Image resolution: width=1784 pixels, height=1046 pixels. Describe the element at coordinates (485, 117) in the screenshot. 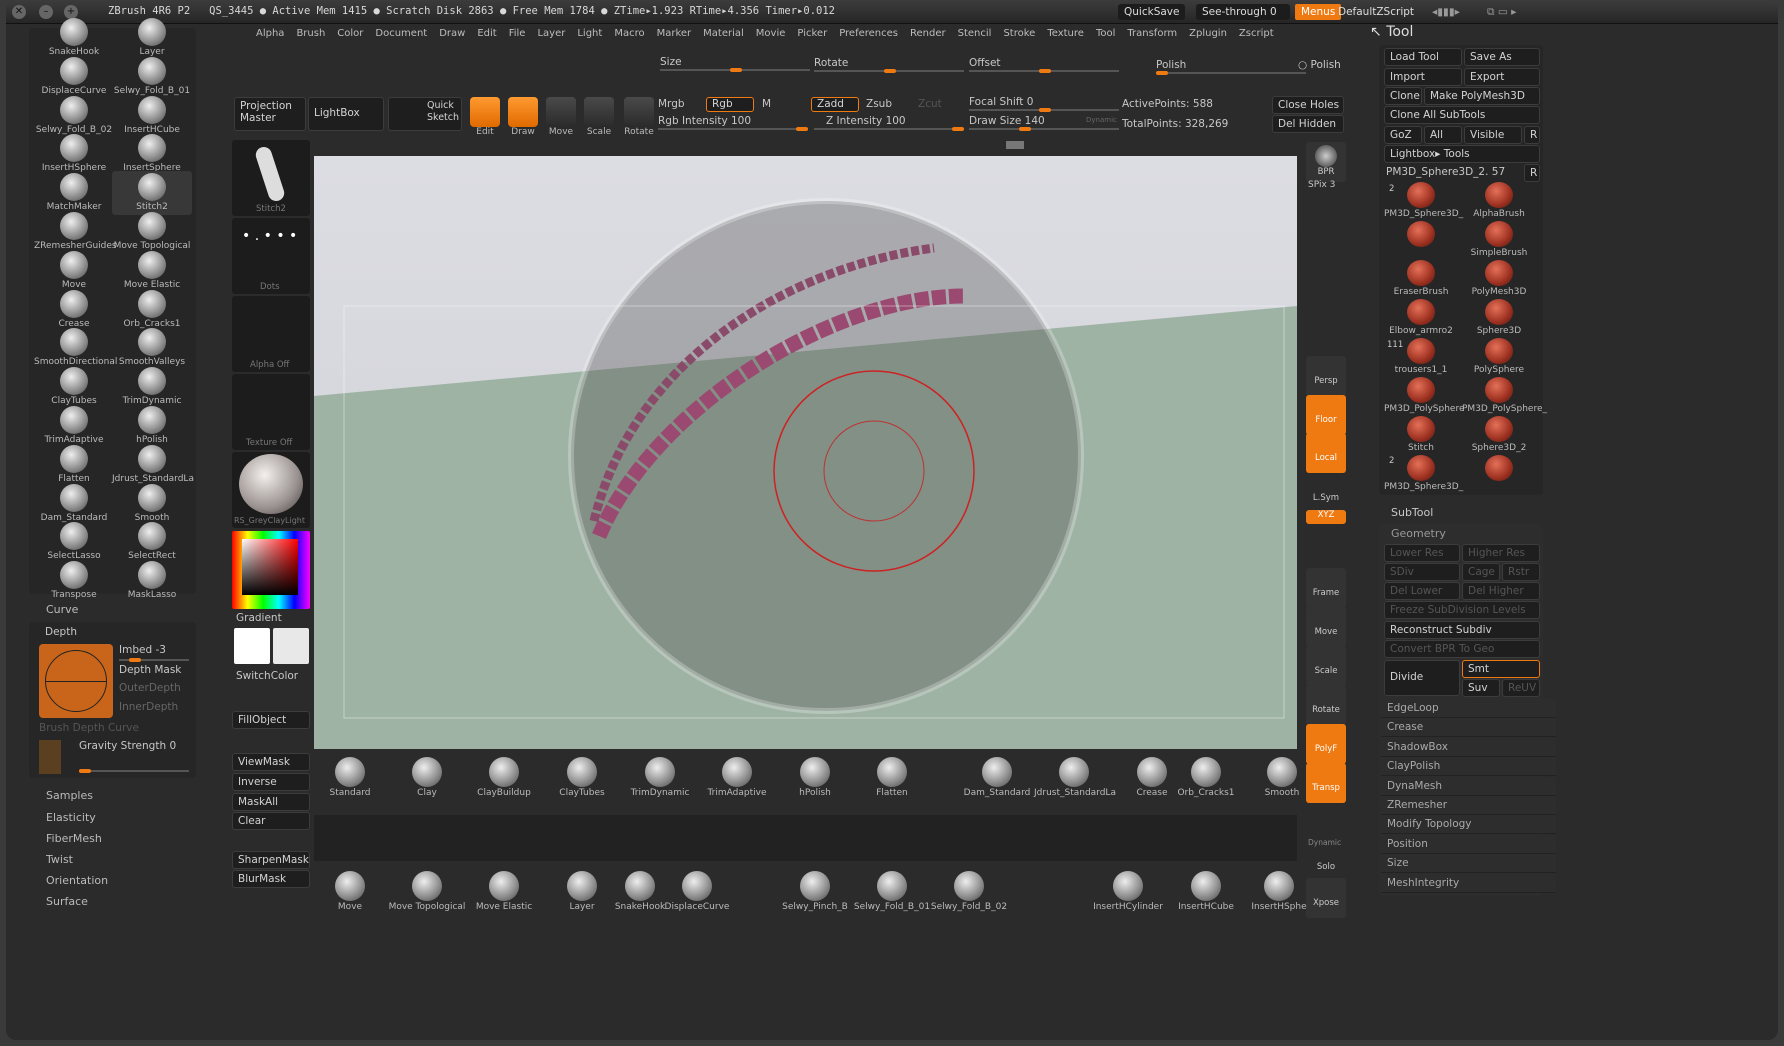

I see `edit-mode-button: Edit` at that location.